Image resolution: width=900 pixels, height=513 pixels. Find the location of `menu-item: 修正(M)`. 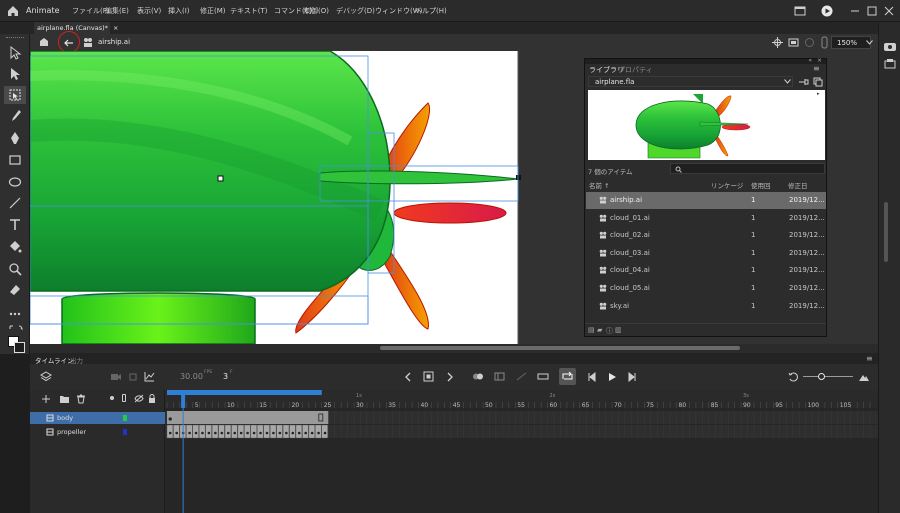

menu-item: 修正(M) is located at coordinates (213, 11).